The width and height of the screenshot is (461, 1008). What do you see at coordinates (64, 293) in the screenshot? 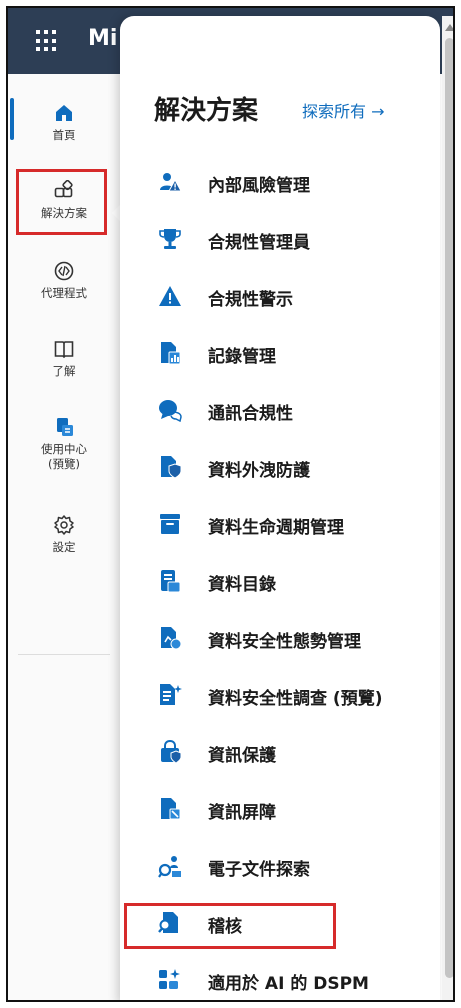
I see `nav-label: 代理程式` at bounding box center [64, 293].